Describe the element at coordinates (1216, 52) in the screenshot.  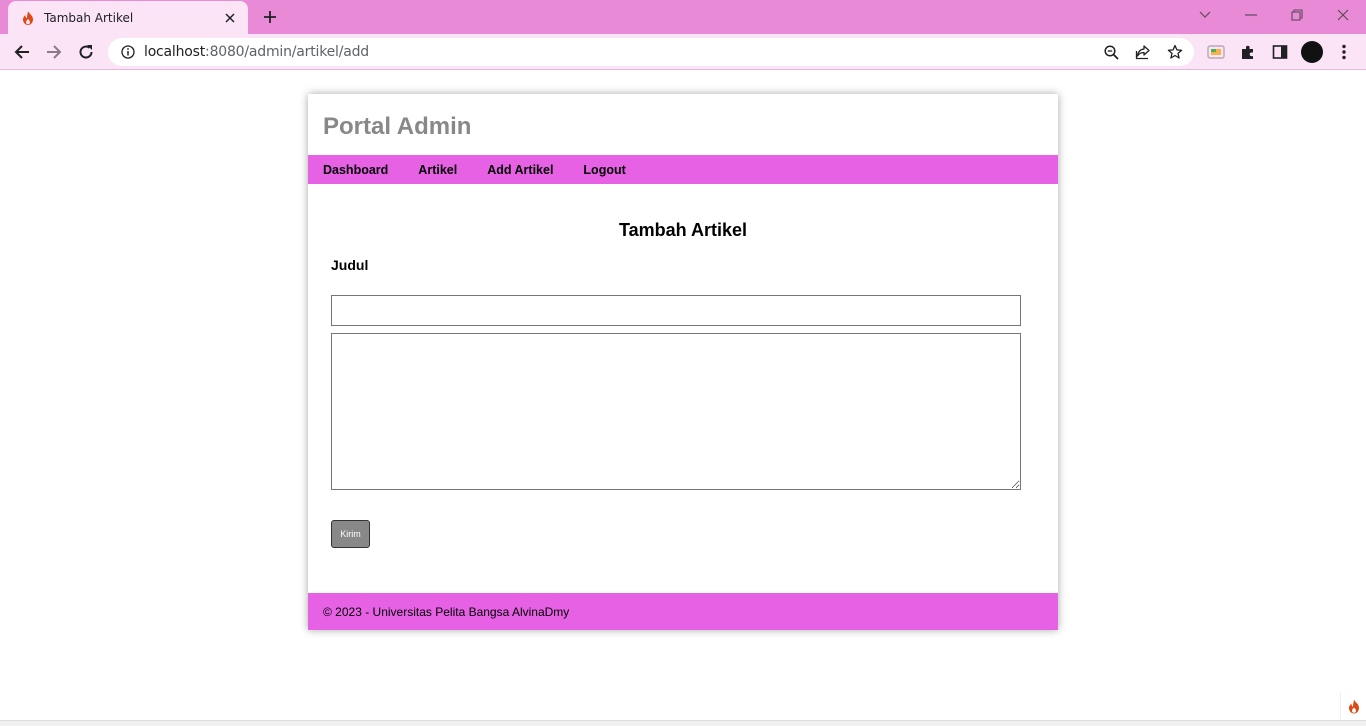
I see `cast-icon` at that location.